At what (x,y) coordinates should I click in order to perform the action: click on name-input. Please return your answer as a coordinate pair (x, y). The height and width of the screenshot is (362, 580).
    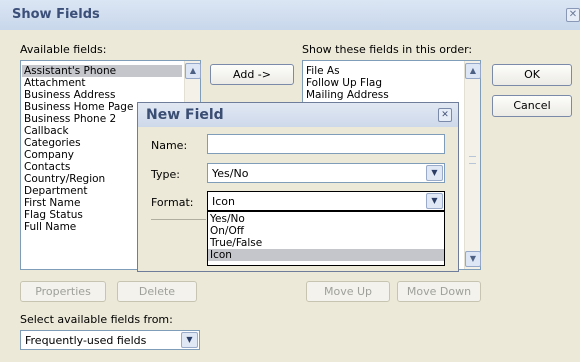
    Looking at the image, I should click on (326, 144).